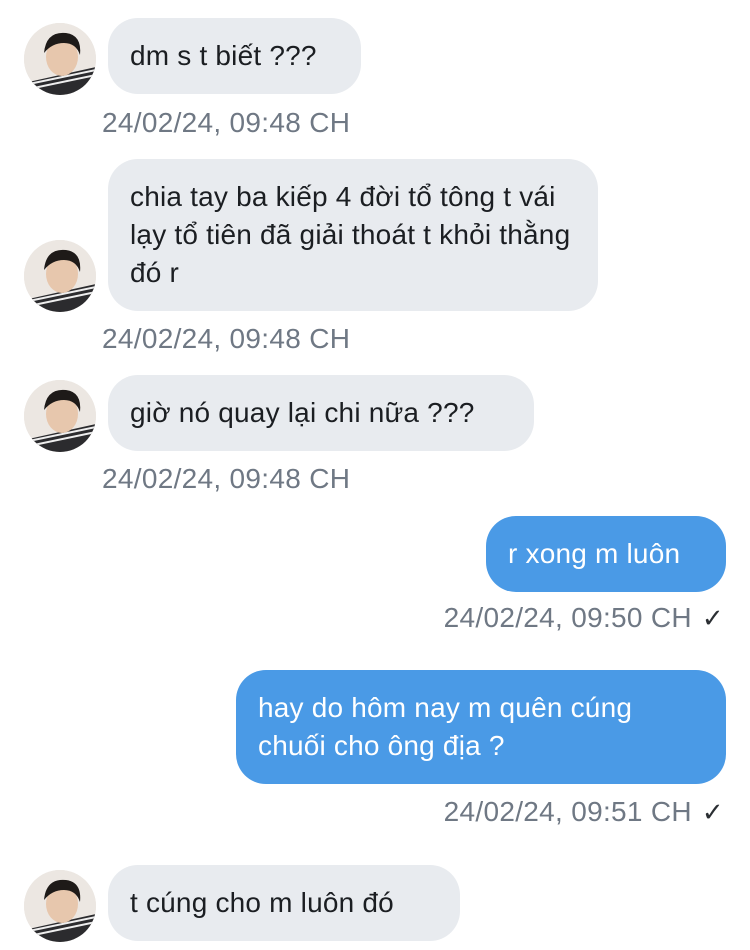 The height and width of the screenshot is (950, 750). I want to click on message-text: dm s t biết ???, so click(223, 55).